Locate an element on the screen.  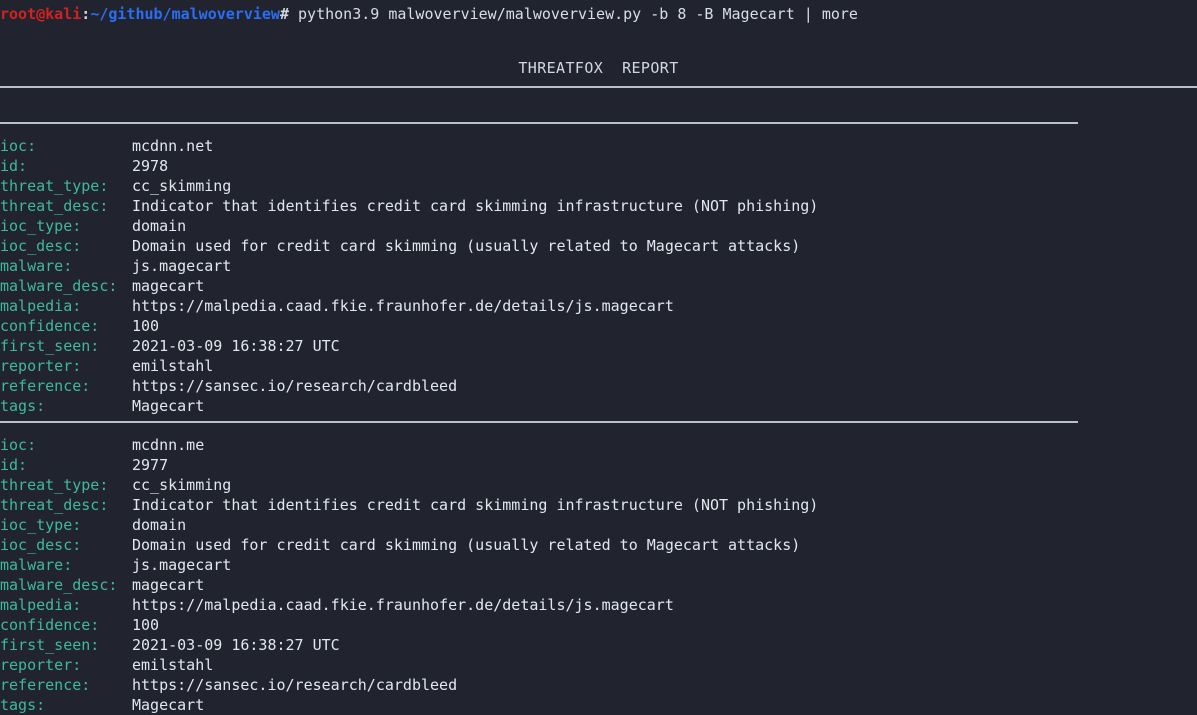
separator-record-2-top is located at coordinates (539, 422).